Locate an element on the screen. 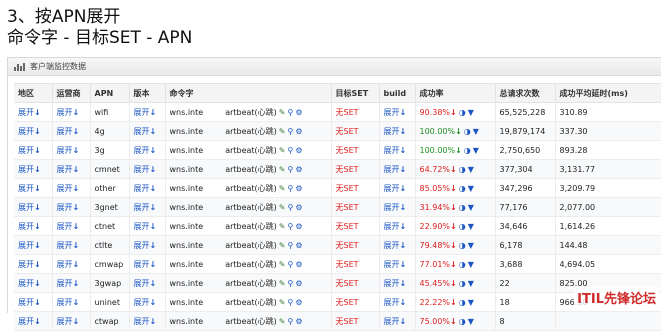  column-header: 目标SET is located at coordinates (355, 93).